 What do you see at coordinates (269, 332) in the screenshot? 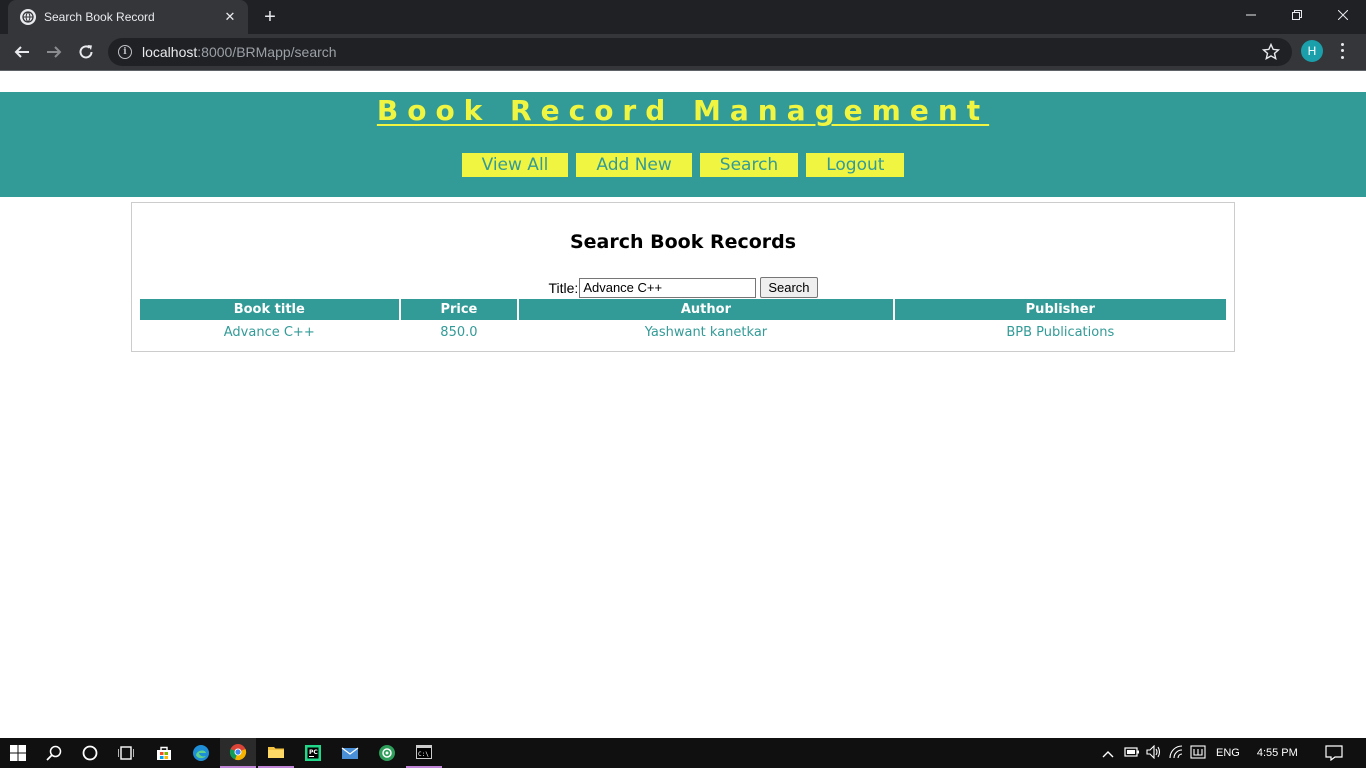
I see `cell-book-title: Advance C++` at bounding box center [269, 332].